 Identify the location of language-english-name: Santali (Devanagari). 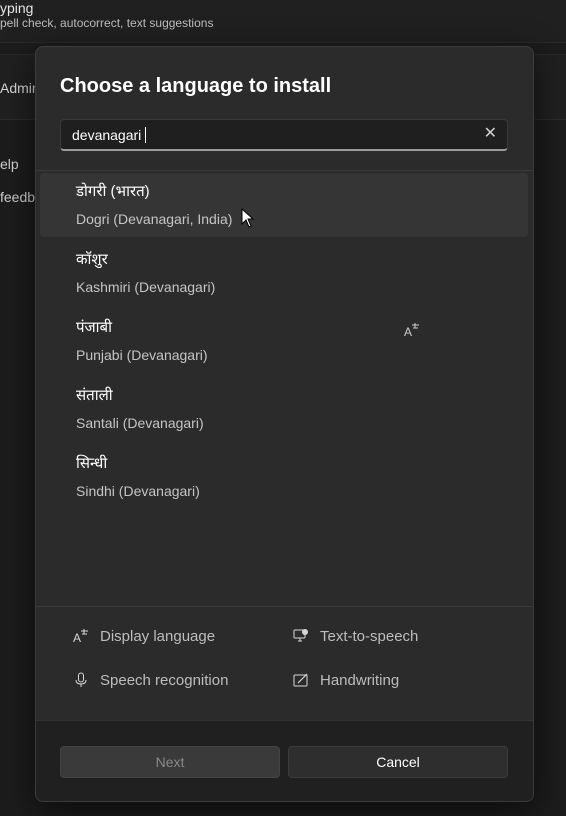
(140, 423).